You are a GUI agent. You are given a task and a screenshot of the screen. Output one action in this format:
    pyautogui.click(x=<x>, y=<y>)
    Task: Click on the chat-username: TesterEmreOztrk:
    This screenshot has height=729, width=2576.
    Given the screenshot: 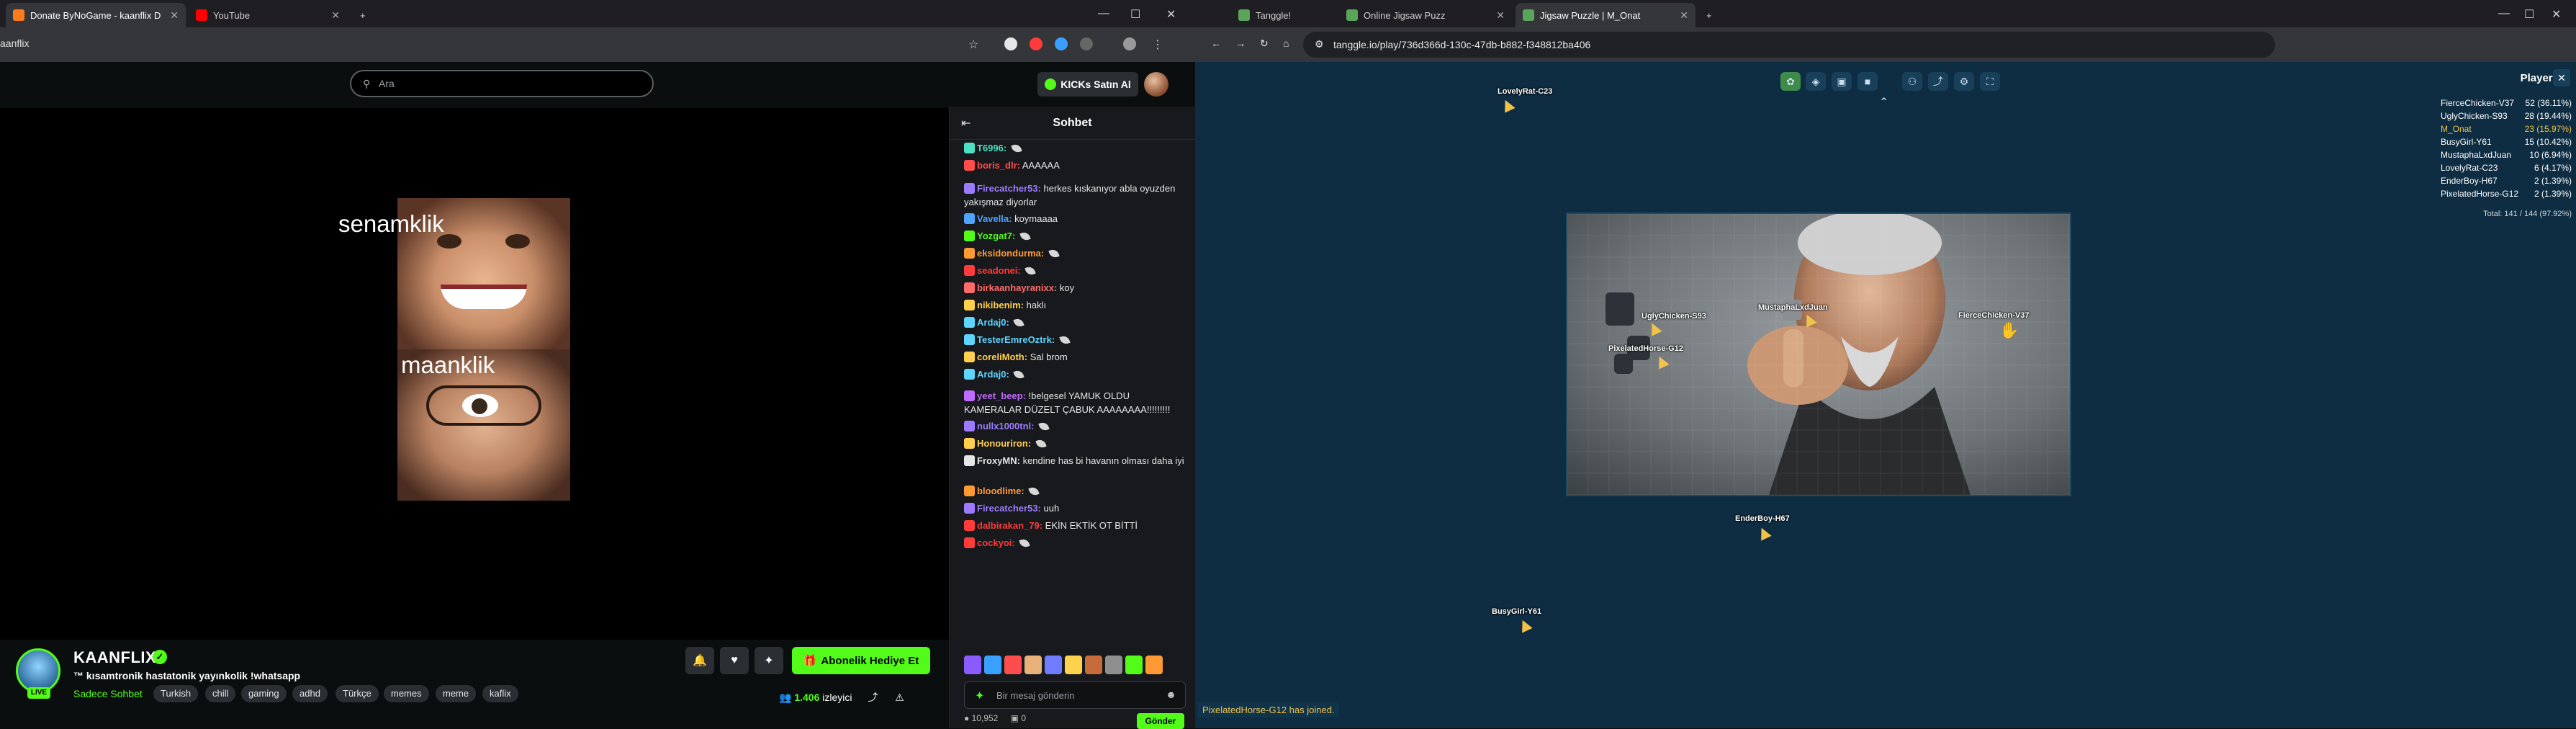 What is the action you would take?
    pyautogui.click(x=1016, y=339)
    